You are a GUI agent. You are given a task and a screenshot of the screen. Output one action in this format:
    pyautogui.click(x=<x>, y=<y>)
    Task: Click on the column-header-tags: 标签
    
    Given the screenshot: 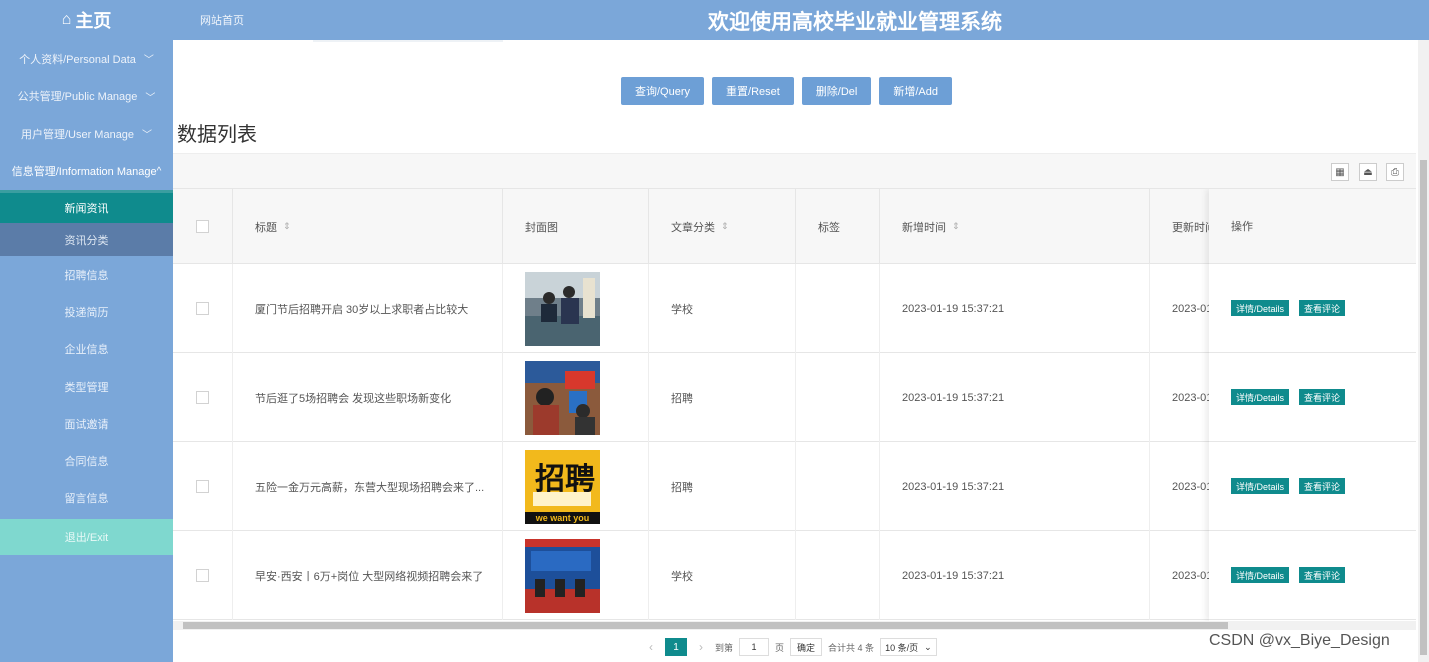 What is the action you would take?
    pyautogui.click(x=838, y=226)
    